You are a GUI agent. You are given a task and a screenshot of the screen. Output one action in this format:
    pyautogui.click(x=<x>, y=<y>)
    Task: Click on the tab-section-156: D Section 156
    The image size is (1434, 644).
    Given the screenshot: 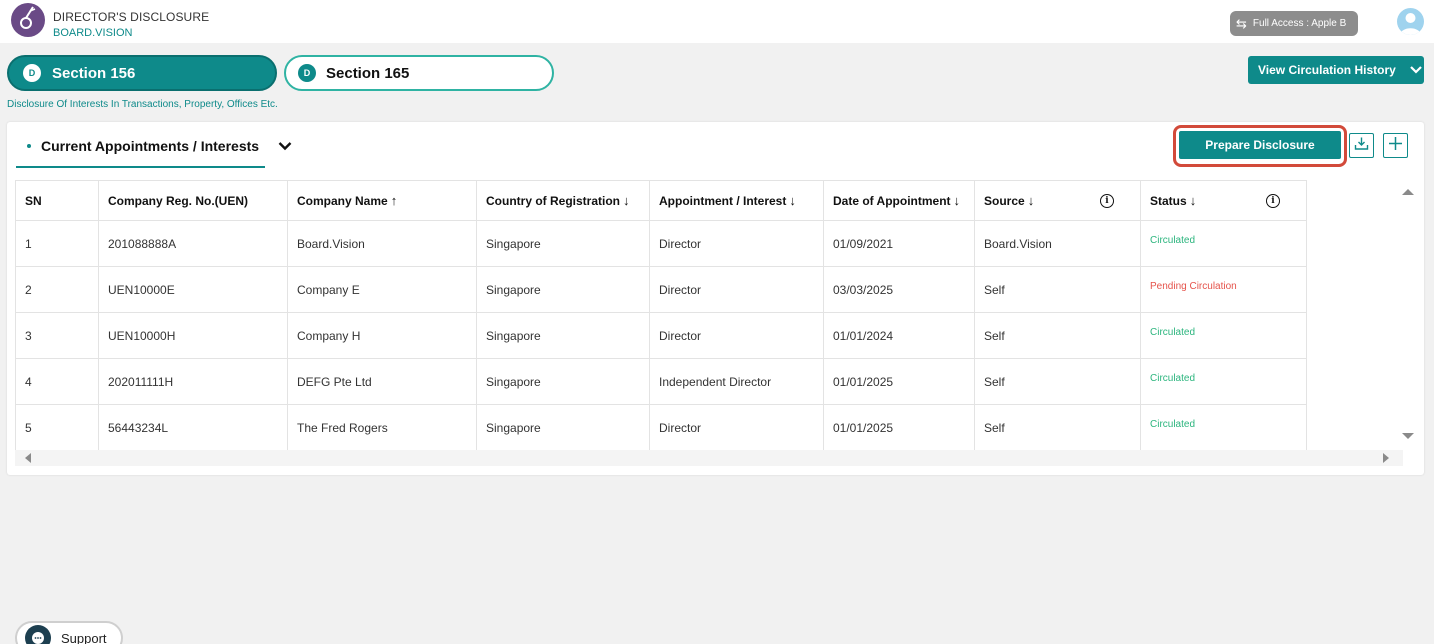 What is the action you would take?
    pyautogui.click(x=142, y=73)
    